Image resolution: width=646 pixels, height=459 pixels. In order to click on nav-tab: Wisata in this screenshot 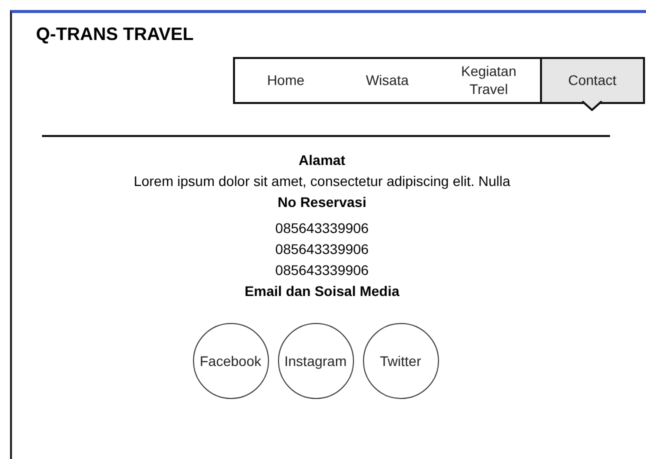, I will do `click(387, 80)`.